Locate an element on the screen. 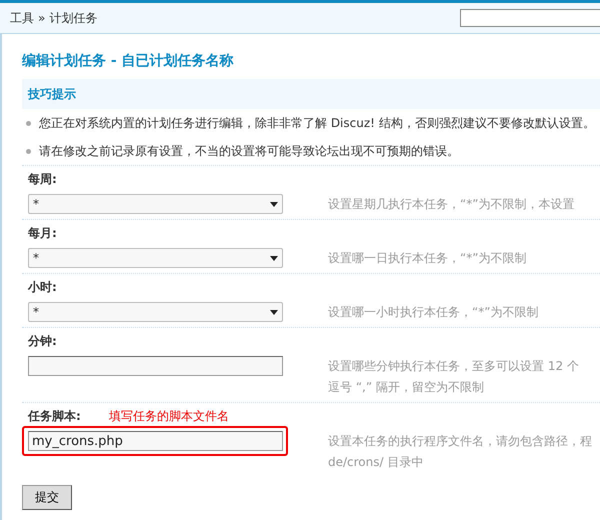 Image resolution: width=600 pixels, height=520 pixels. text-field is located at coordinates (155, 366).